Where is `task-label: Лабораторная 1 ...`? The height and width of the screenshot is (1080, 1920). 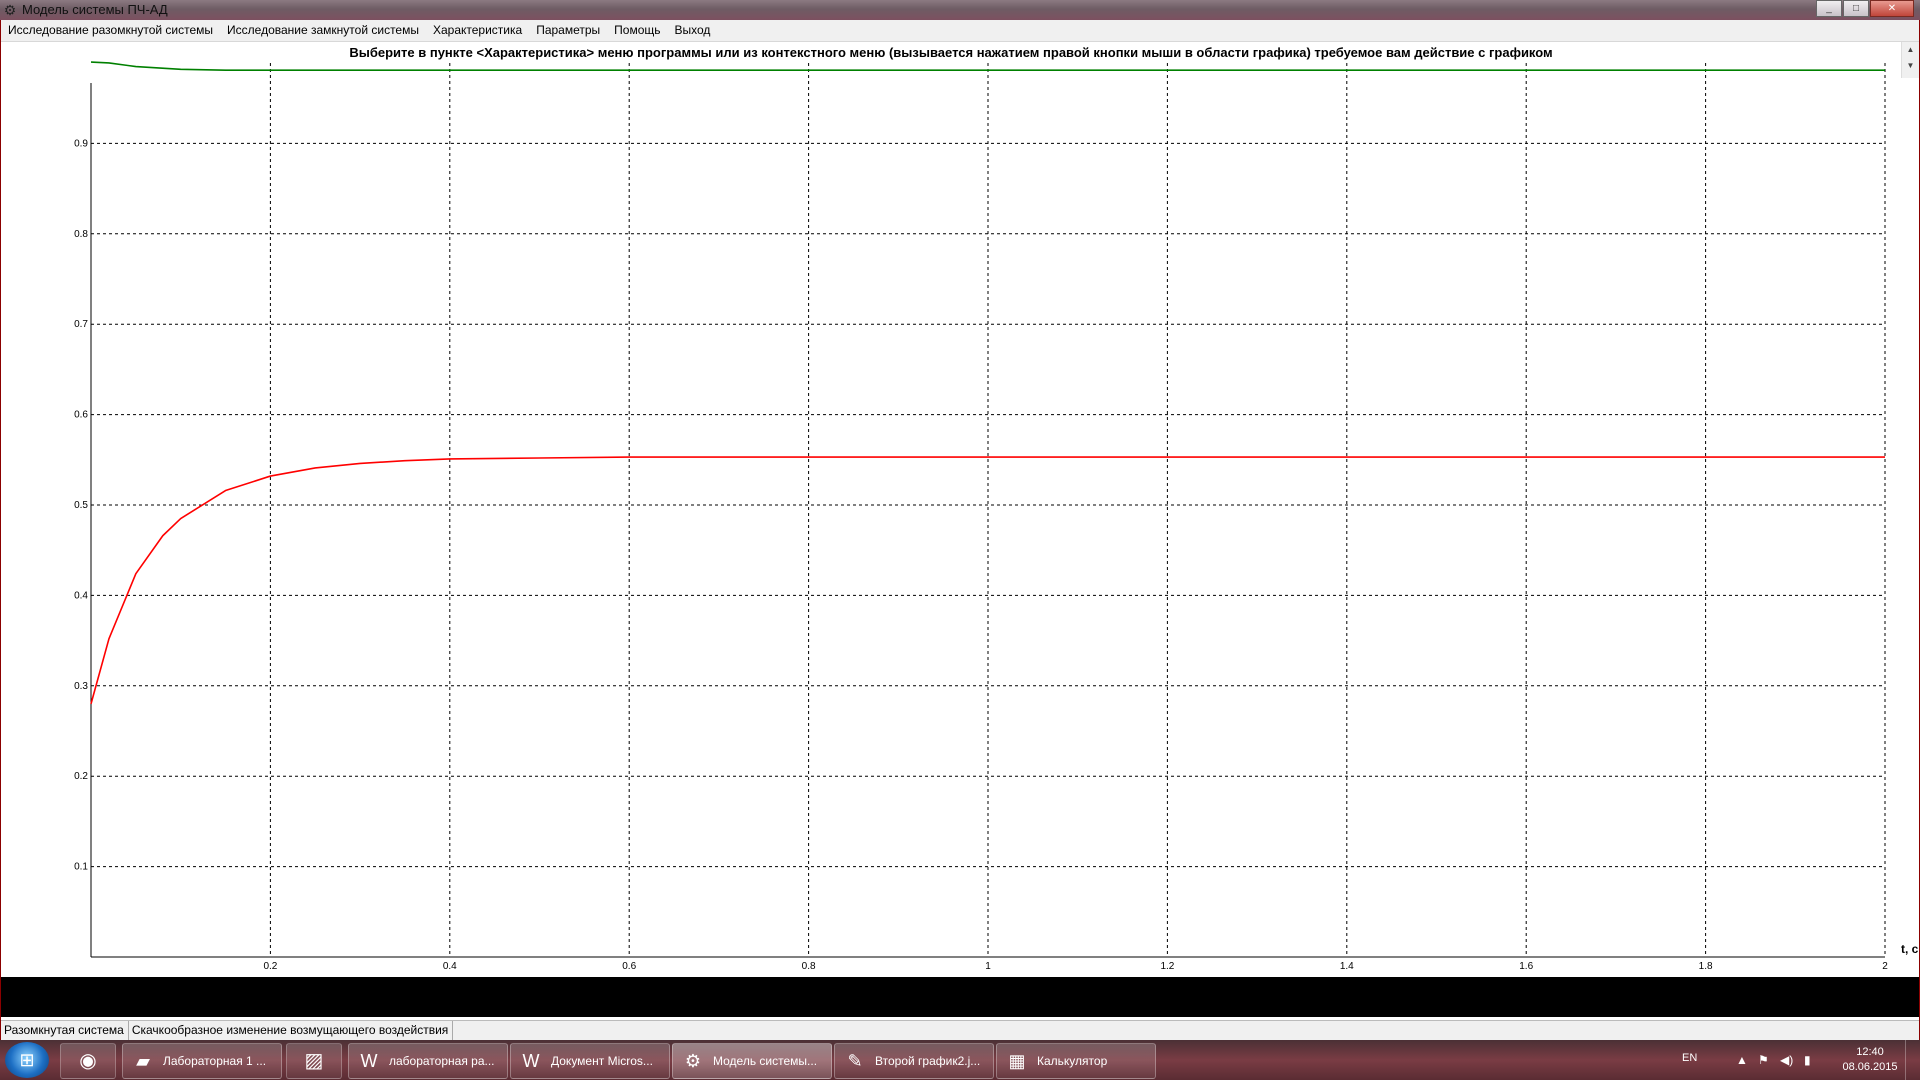
task-label: Лабораторная 1 ... is located at coordinates (215, 1061).